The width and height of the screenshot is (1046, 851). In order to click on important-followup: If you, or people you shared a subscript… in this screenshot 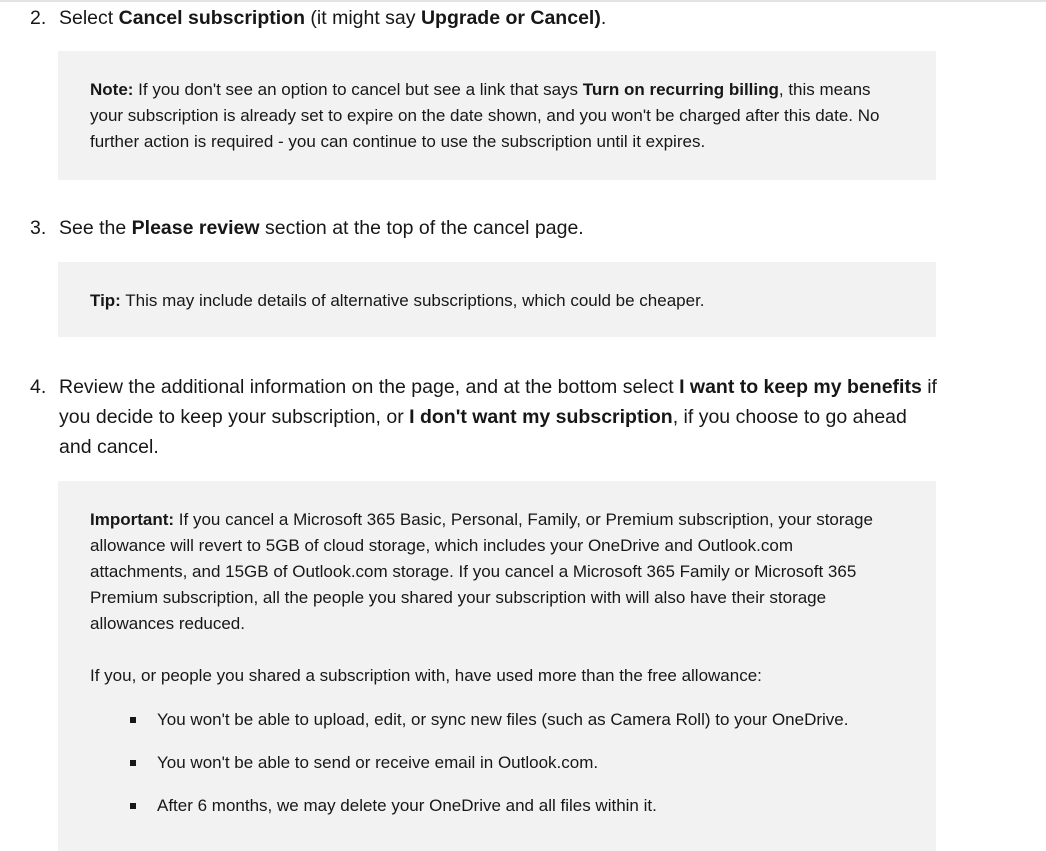, I will do `click(426, 675)`.